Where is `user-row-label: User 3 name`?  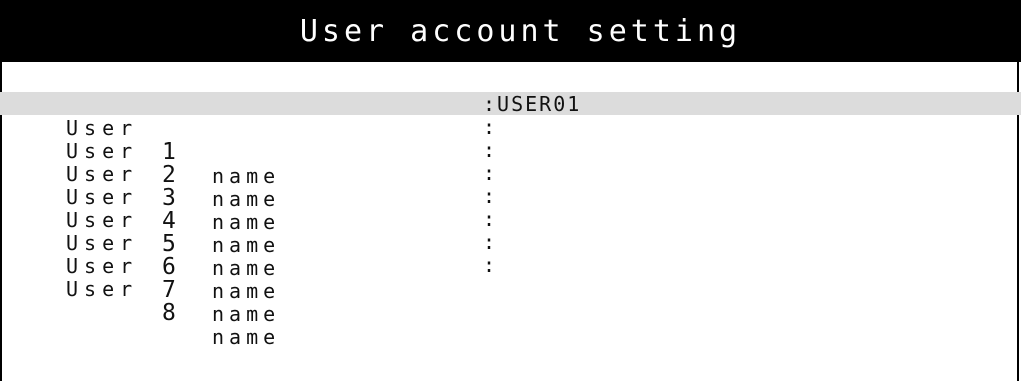 user-row-label: User 3 name is located at coordinates (170, 186).